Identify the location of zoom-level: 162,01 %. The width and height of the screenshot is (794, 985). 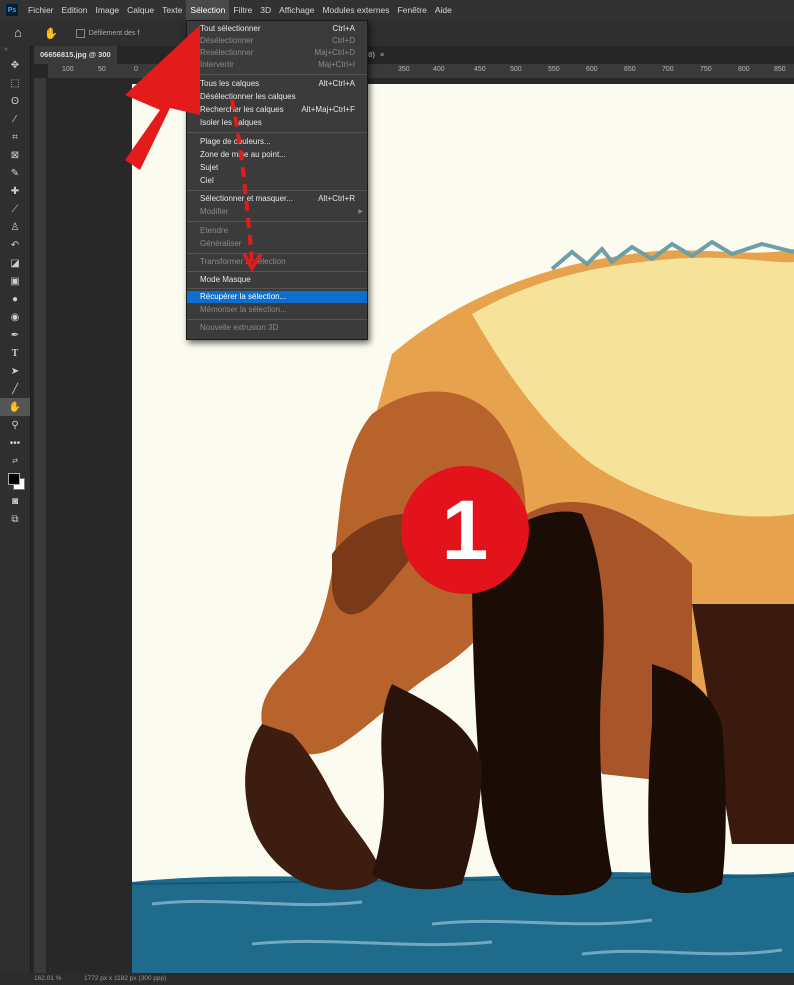
(47, 978).